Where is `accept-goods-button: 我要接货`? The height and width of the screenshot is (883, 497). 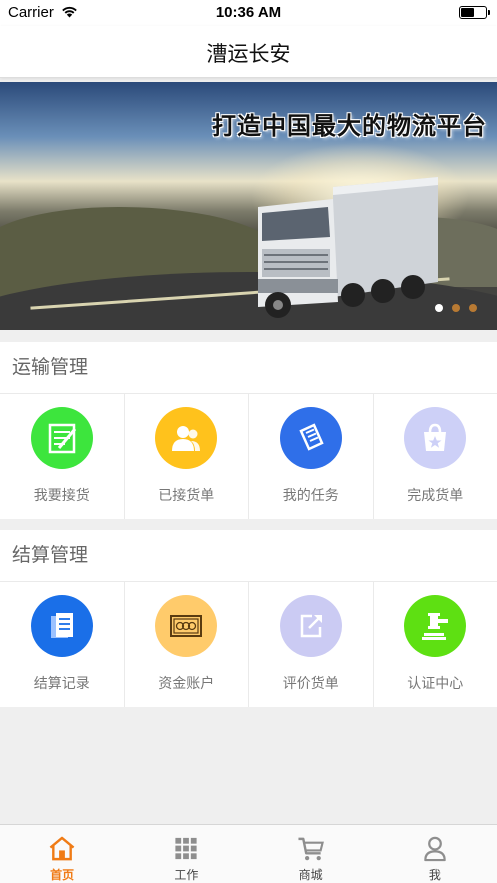 accept-goods-button: 我要接货 is located at coordinates (62, 456).